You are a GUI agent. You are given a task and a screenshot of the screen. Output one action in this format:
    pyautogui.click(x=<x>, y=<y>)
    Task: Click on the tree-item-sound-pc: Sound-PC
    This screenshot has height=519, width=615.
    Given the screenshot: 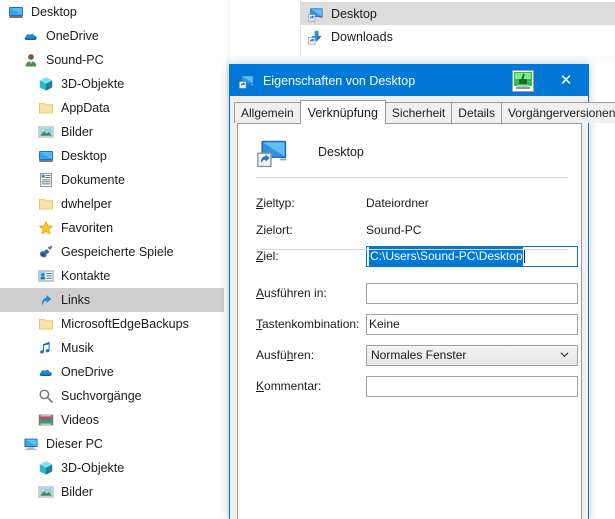 What is the action you would take?
    pyautogui.click(x=112, y=60)
    